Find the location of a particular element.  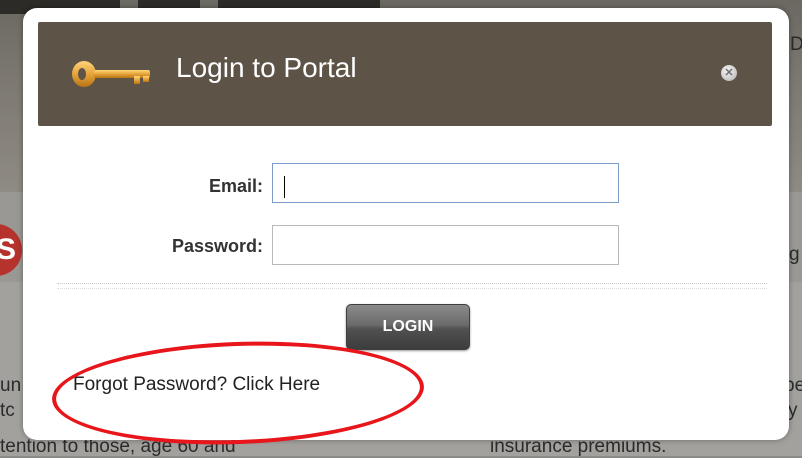

key-icon is located at coordinates (111, 74).